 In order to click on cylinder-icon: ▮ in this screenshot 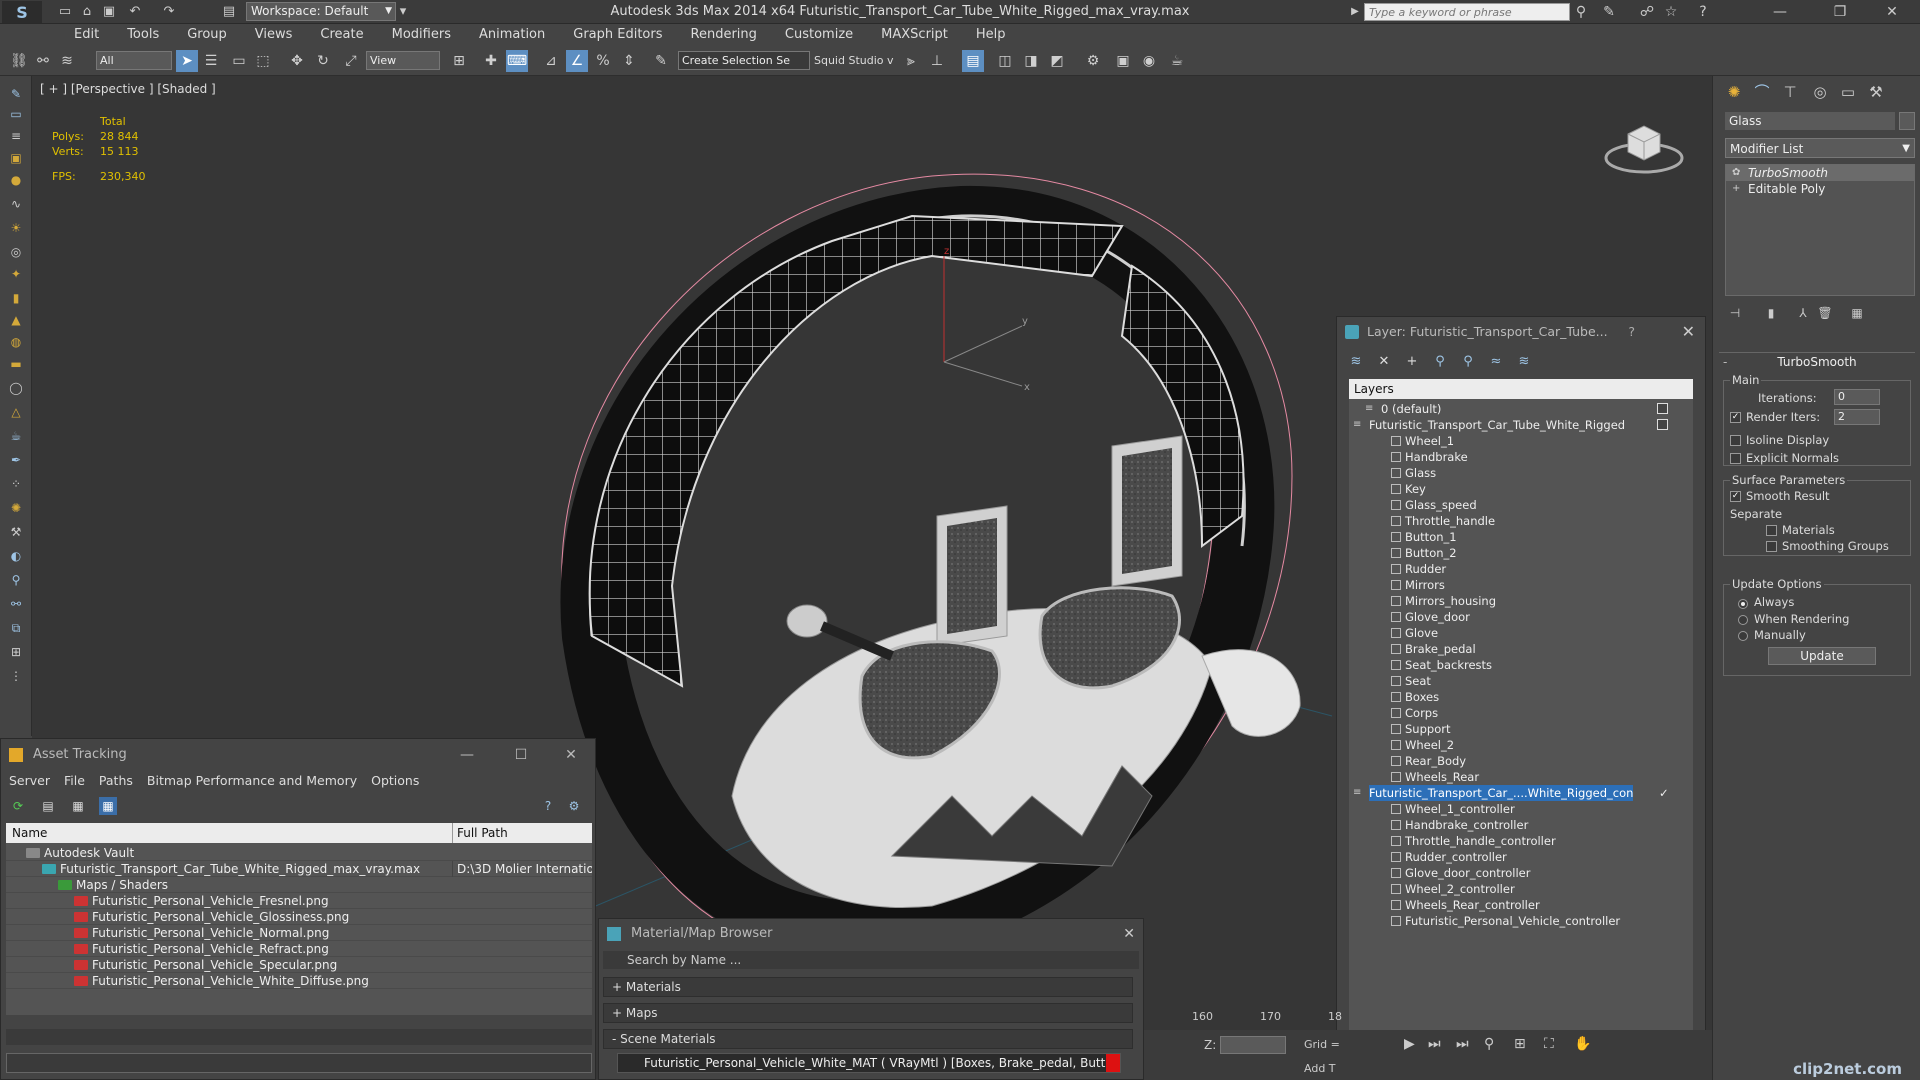, I will do `click(16, 298)`.